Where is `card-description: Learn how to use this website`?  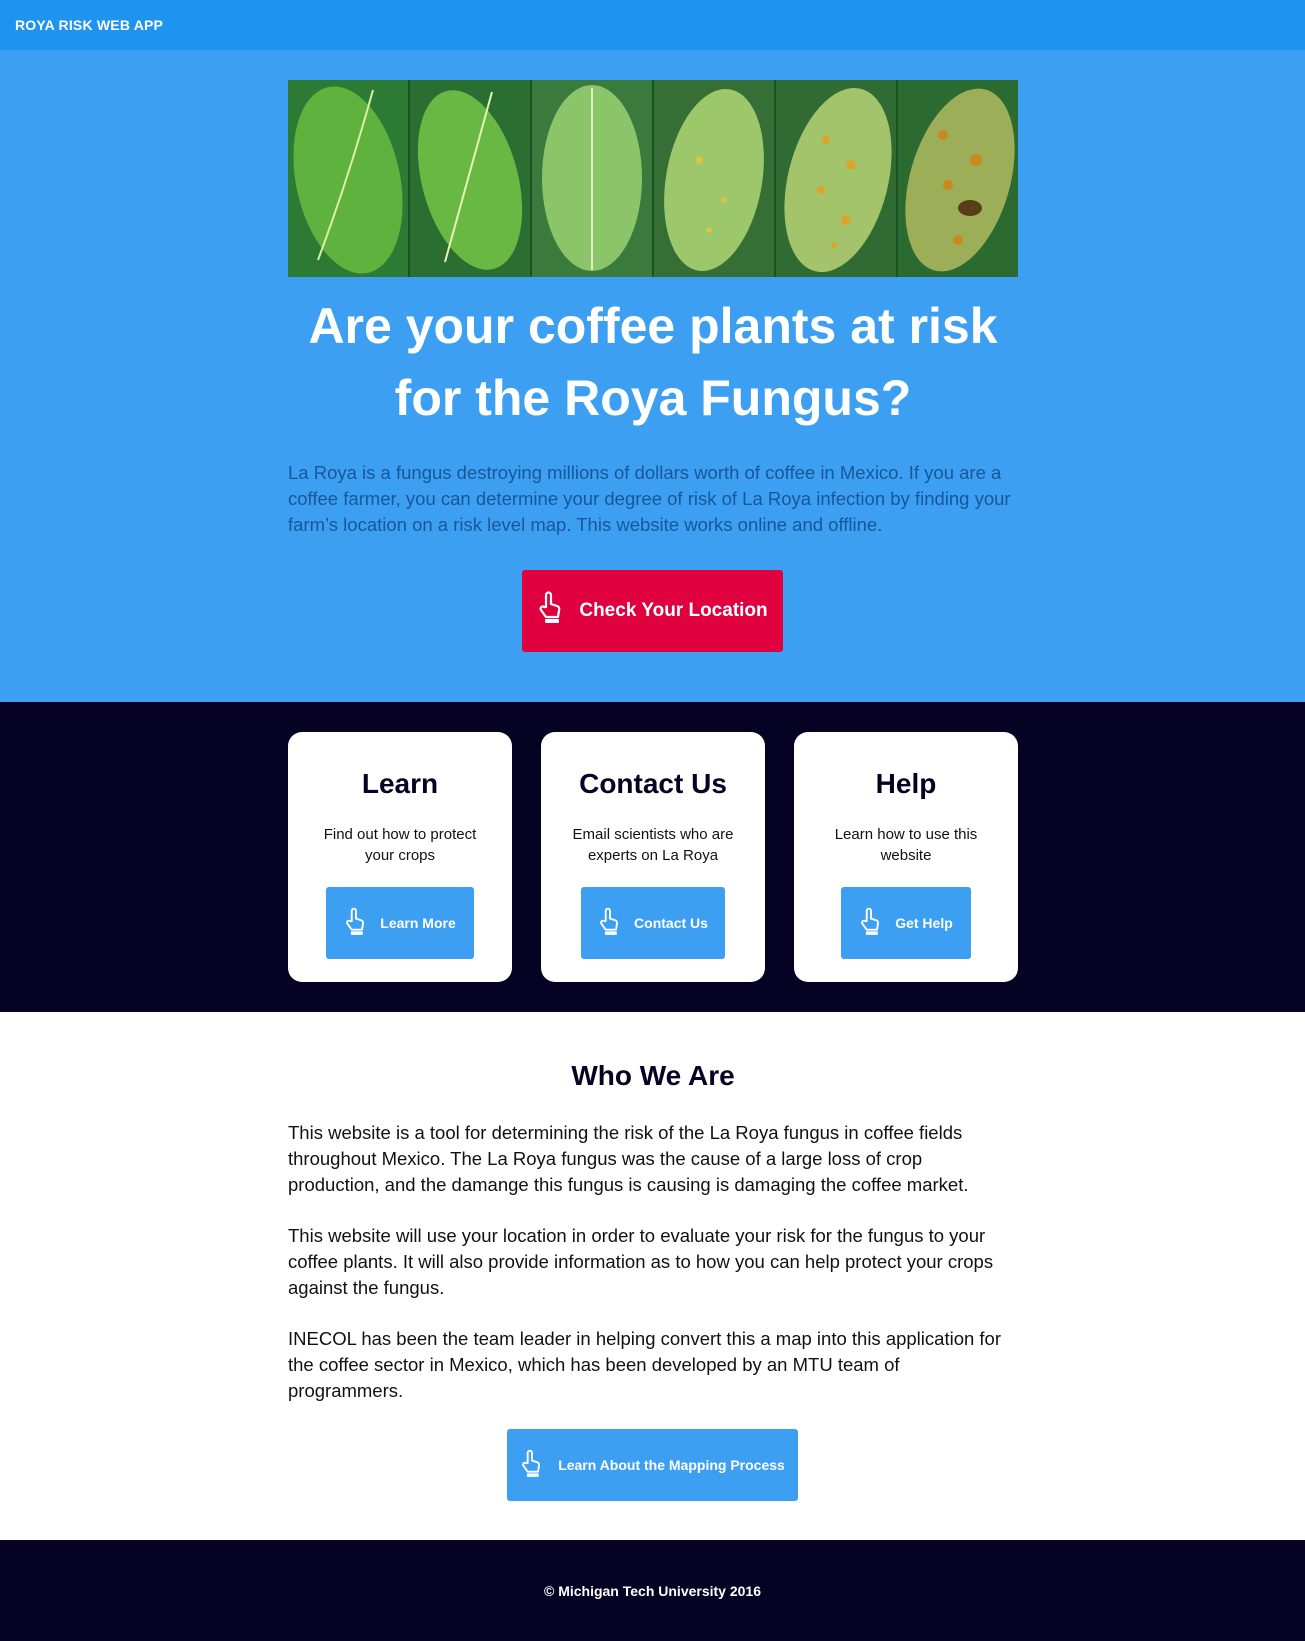 card-description: Learn how to use this website is located at coordinates (906, 845).